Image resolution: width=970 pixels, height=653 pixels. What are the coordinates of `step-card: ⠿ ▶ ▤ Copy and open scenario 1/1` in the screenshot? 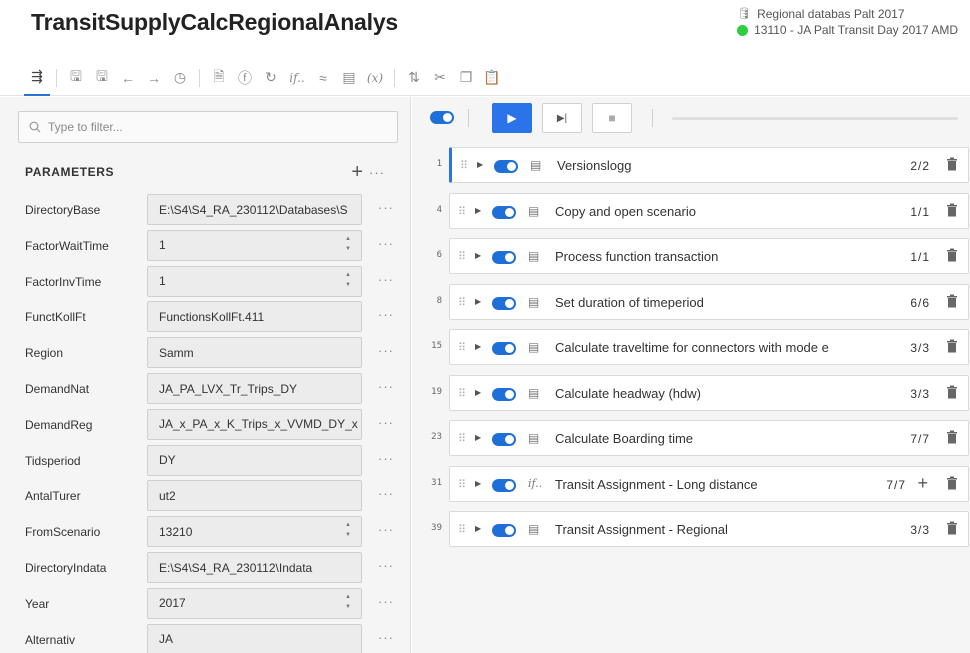 It's located at (709, 210).